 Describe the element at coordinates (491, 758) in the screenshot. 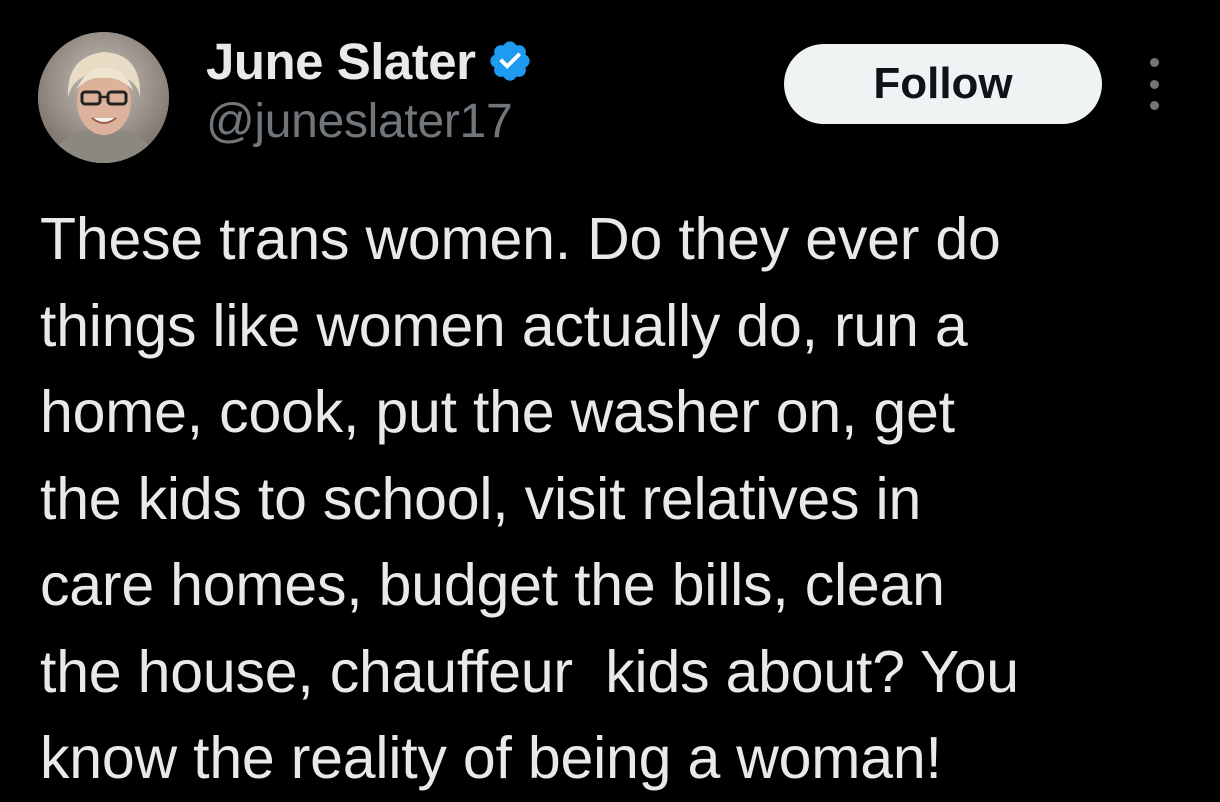

I see `tweet-text-line: know the reality of being a woman!` at that location.